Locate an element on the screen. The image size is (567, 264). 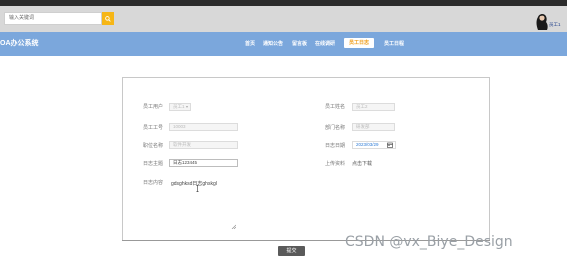
calendar-icon is located at coordinates (390, 145).